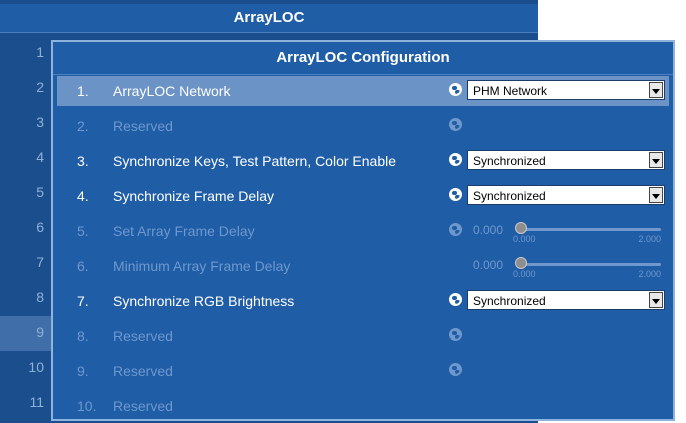 The image size is (686, 423). I want to click on row-label: ArrayLOC Network, so click(172, 91).